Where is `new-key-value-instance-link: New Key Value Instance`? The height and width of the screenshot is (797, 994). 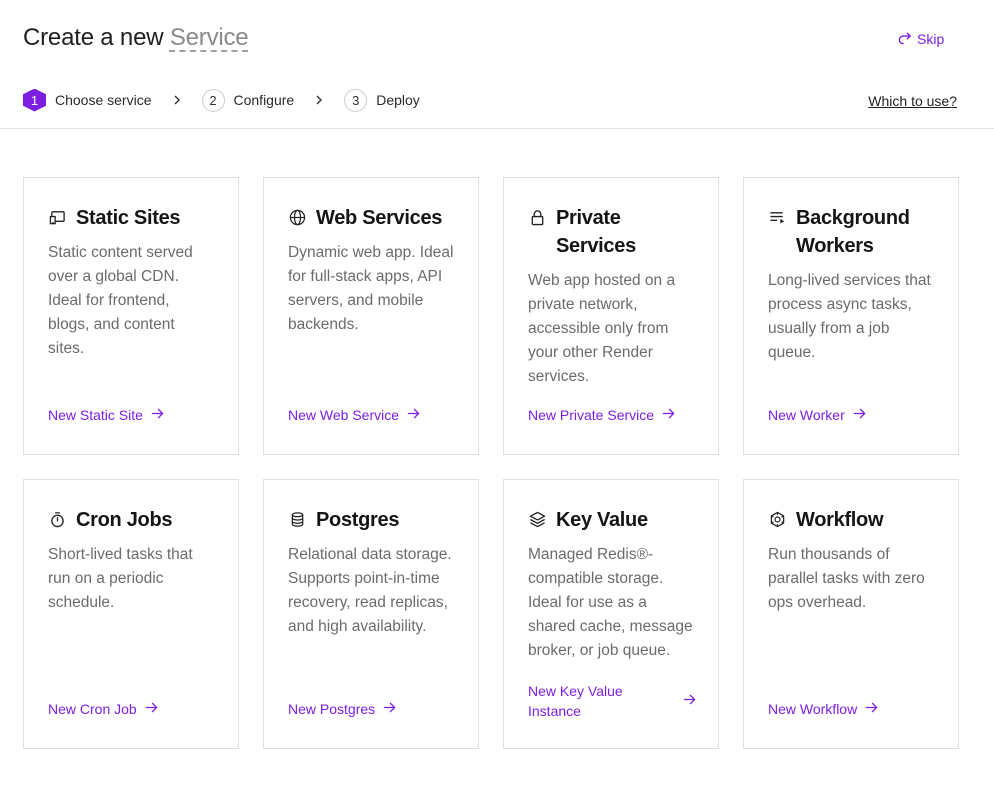
new-key-value-instance-link: New Key Value Instance is located at coordinates (612, 701).